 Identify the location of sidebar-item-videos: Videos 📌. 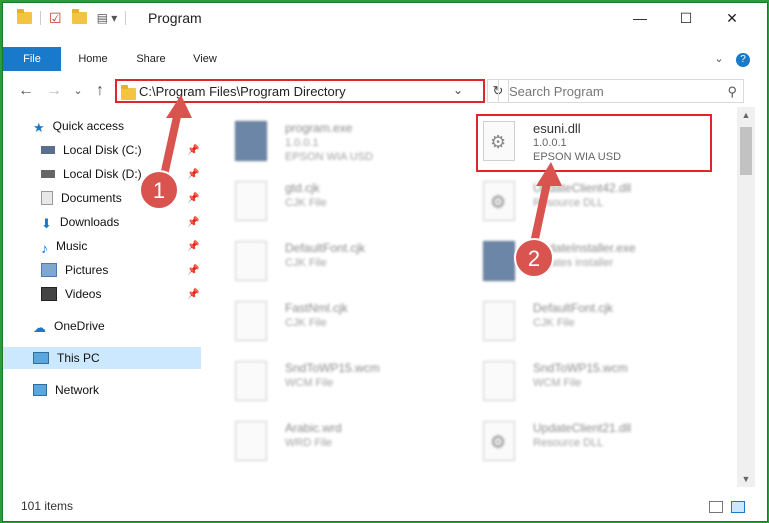
(102, 294).